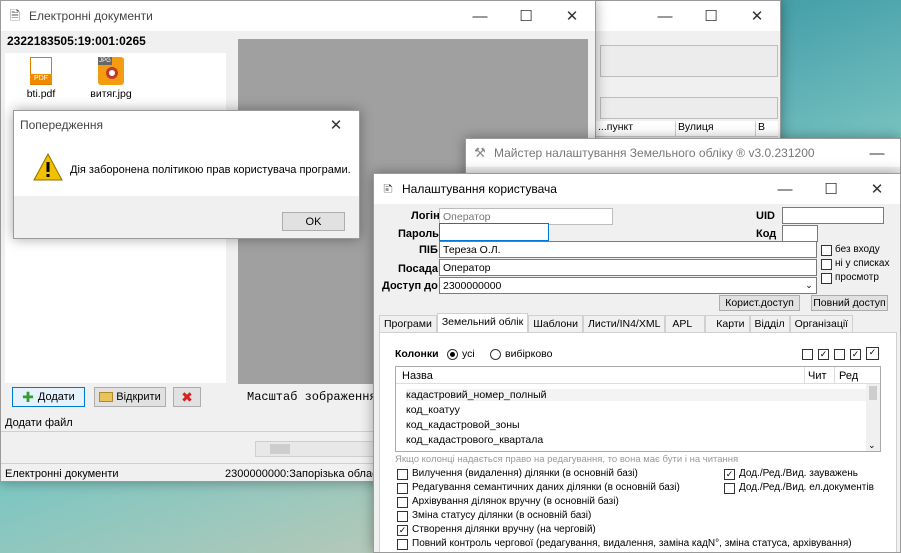  What do you see at coordinates (433, 410) in the screenshot?
I see `table-row: код_коатуу` at bounding box center [433, 410].